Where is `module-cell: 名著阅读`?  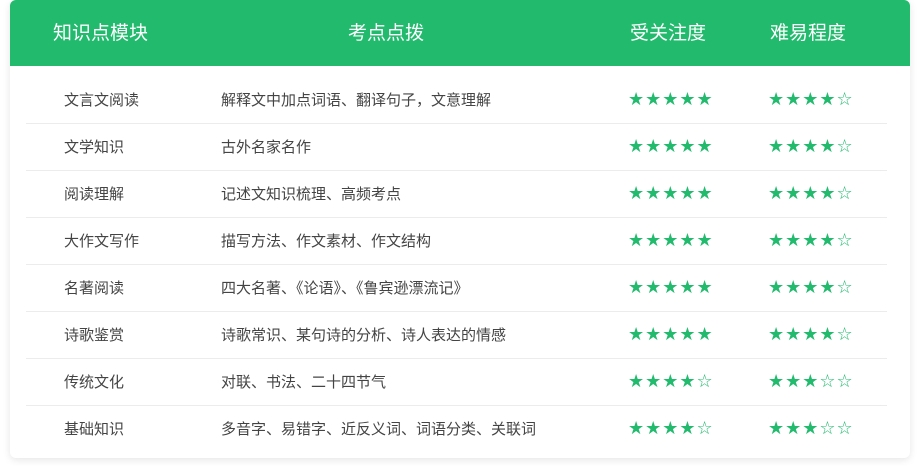
module-cell: 名著阅读 is located at coordinates (94, 288).